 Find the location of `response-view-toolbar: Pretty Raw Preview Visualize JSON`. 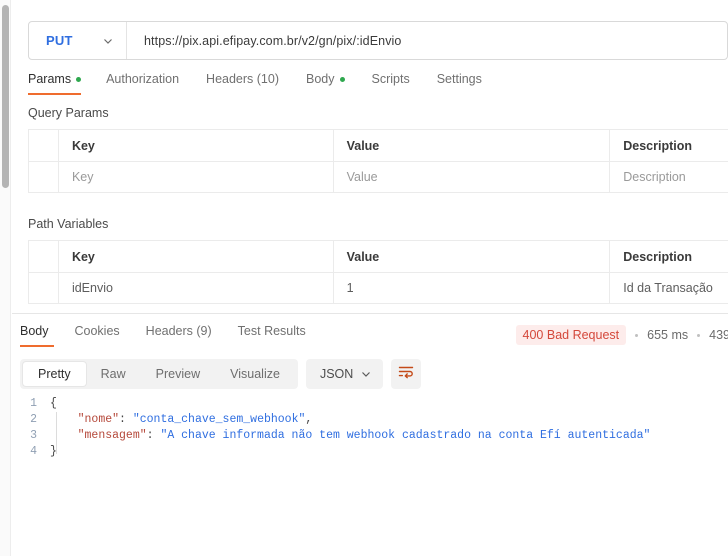

response-view-toolbar: Pretty Raw Preview Visualize JSON is located at coordinates (221, 374).